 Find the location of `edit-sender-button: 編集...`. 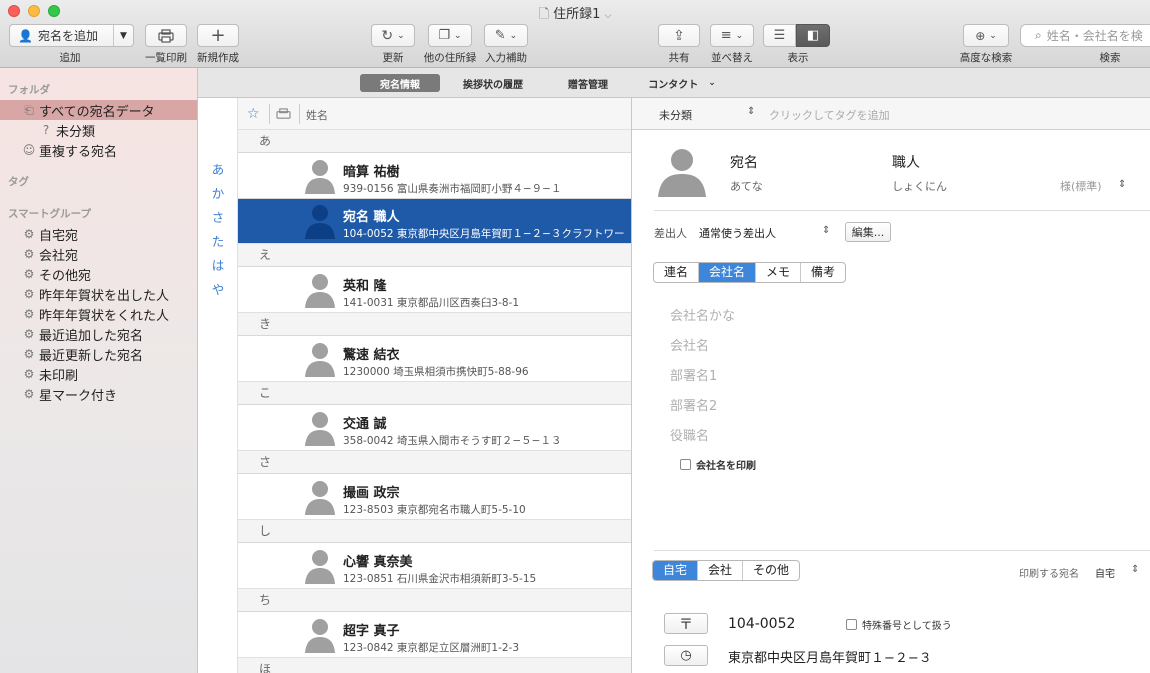

edit-sender-button: 編集... is located at coordinates (868, 232).